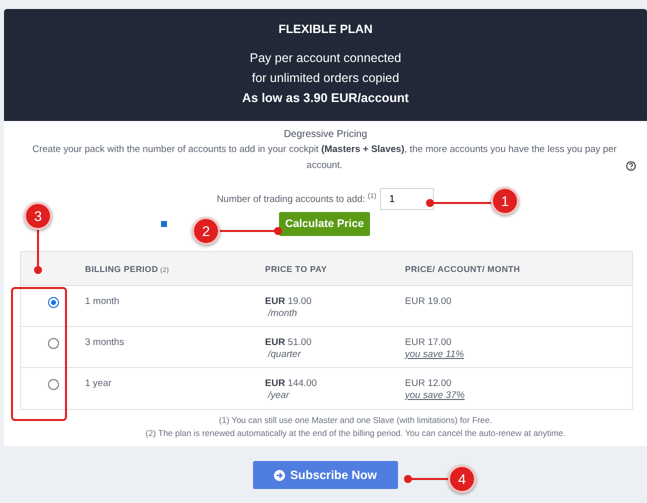 The width and height of the screenshot is (647, 503). I want to click on arrow-circle-icon, so click(280, 475).